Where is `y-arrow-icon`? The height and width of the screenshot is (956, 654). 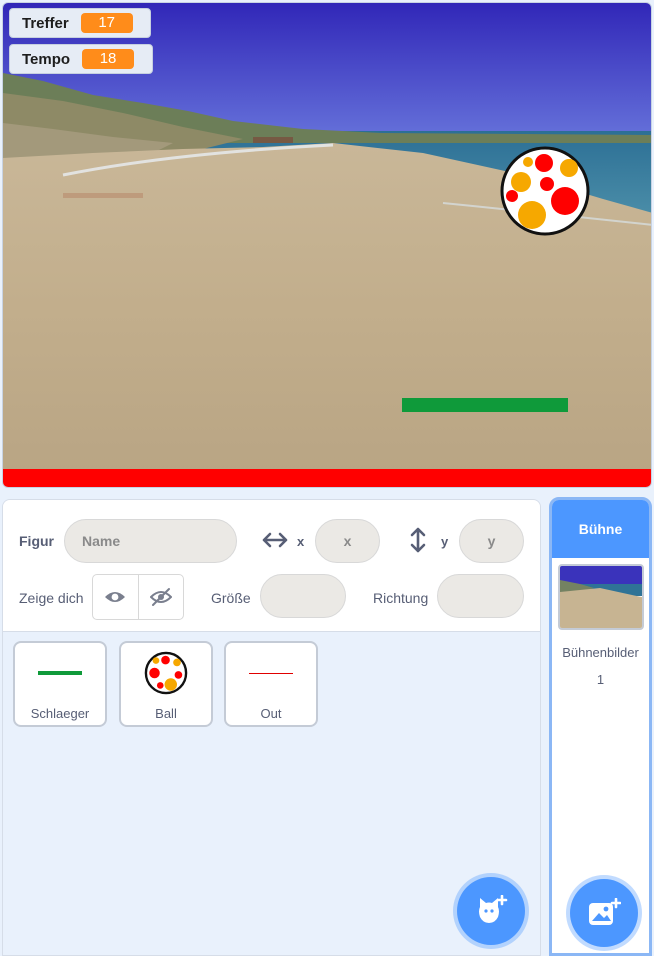 y-arrow-icon is located at coordinates (418, 540).